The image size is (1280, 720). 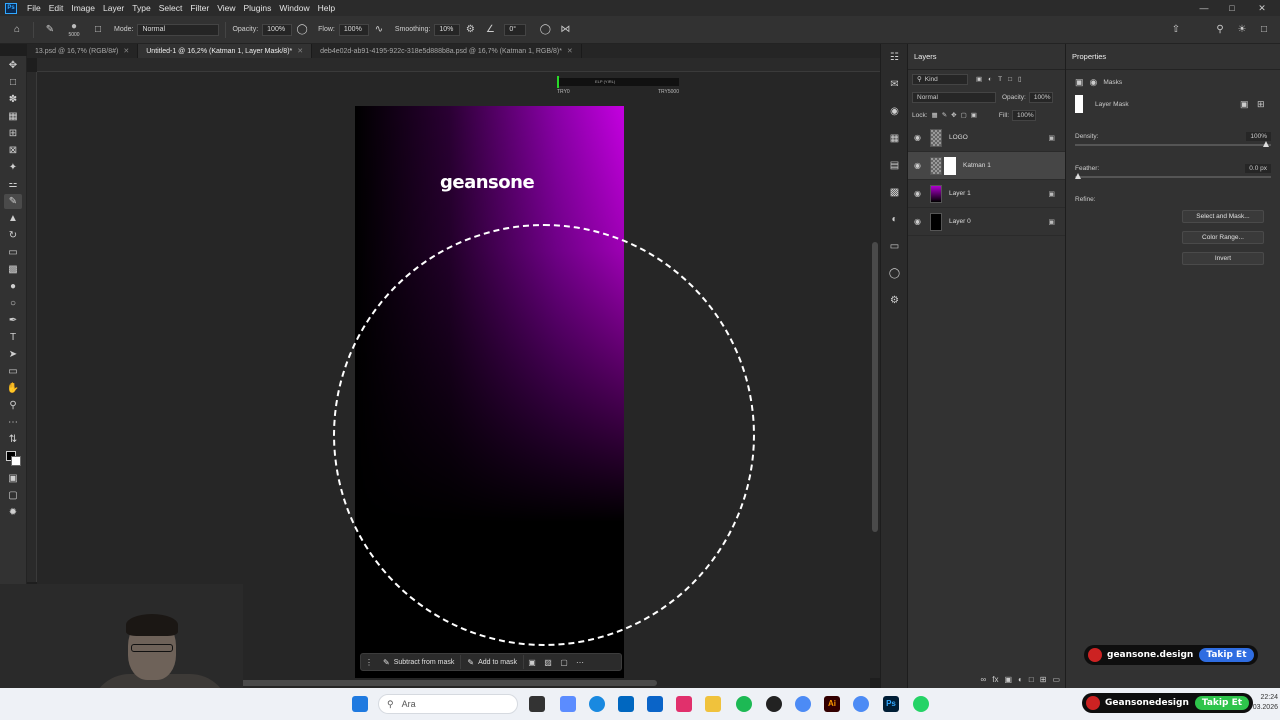 I want to click on eraser-tool-icon: ▭, so click(x=13, y=252).